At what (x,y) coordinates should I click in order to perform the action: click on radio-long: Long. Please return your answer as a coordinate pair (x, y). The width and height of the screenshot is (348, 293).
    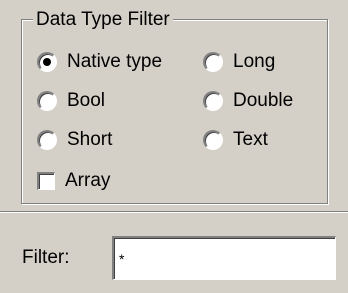
    Looking at the image, I should click on (239, 62).